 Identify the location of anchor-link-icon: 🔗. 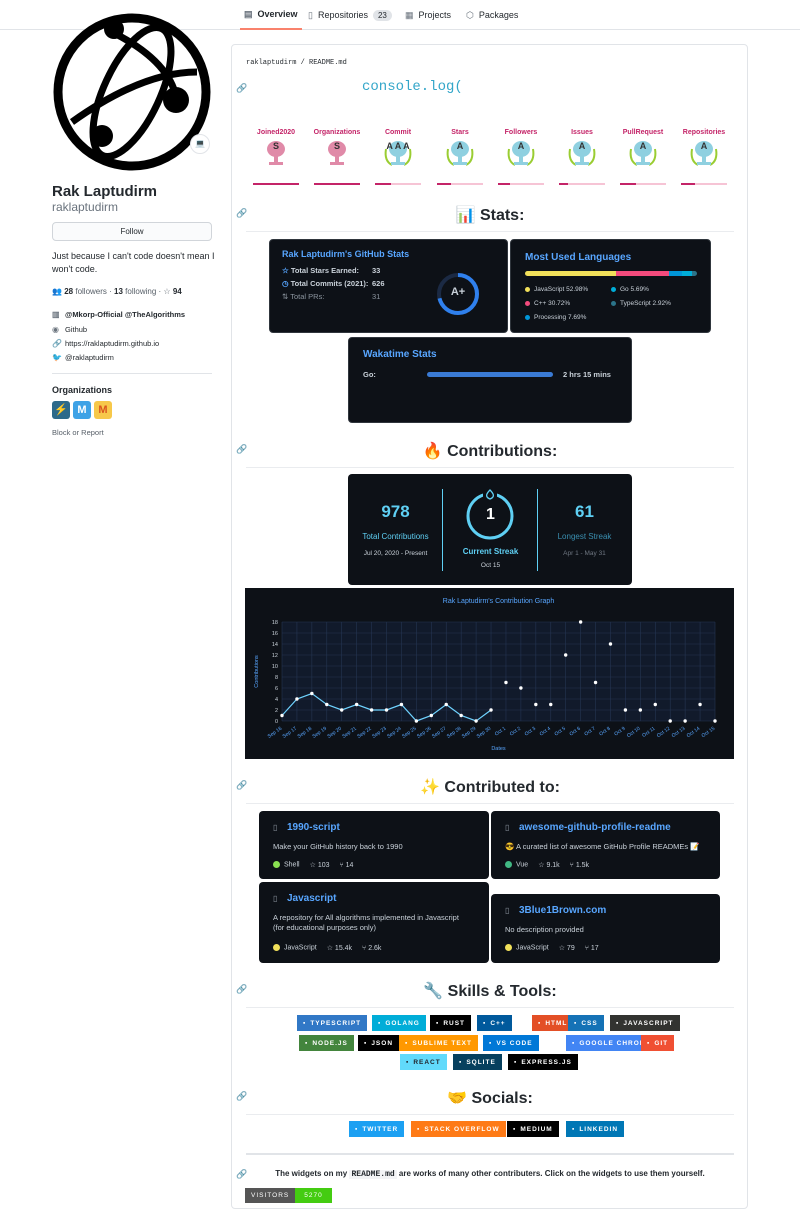
(241, 88).